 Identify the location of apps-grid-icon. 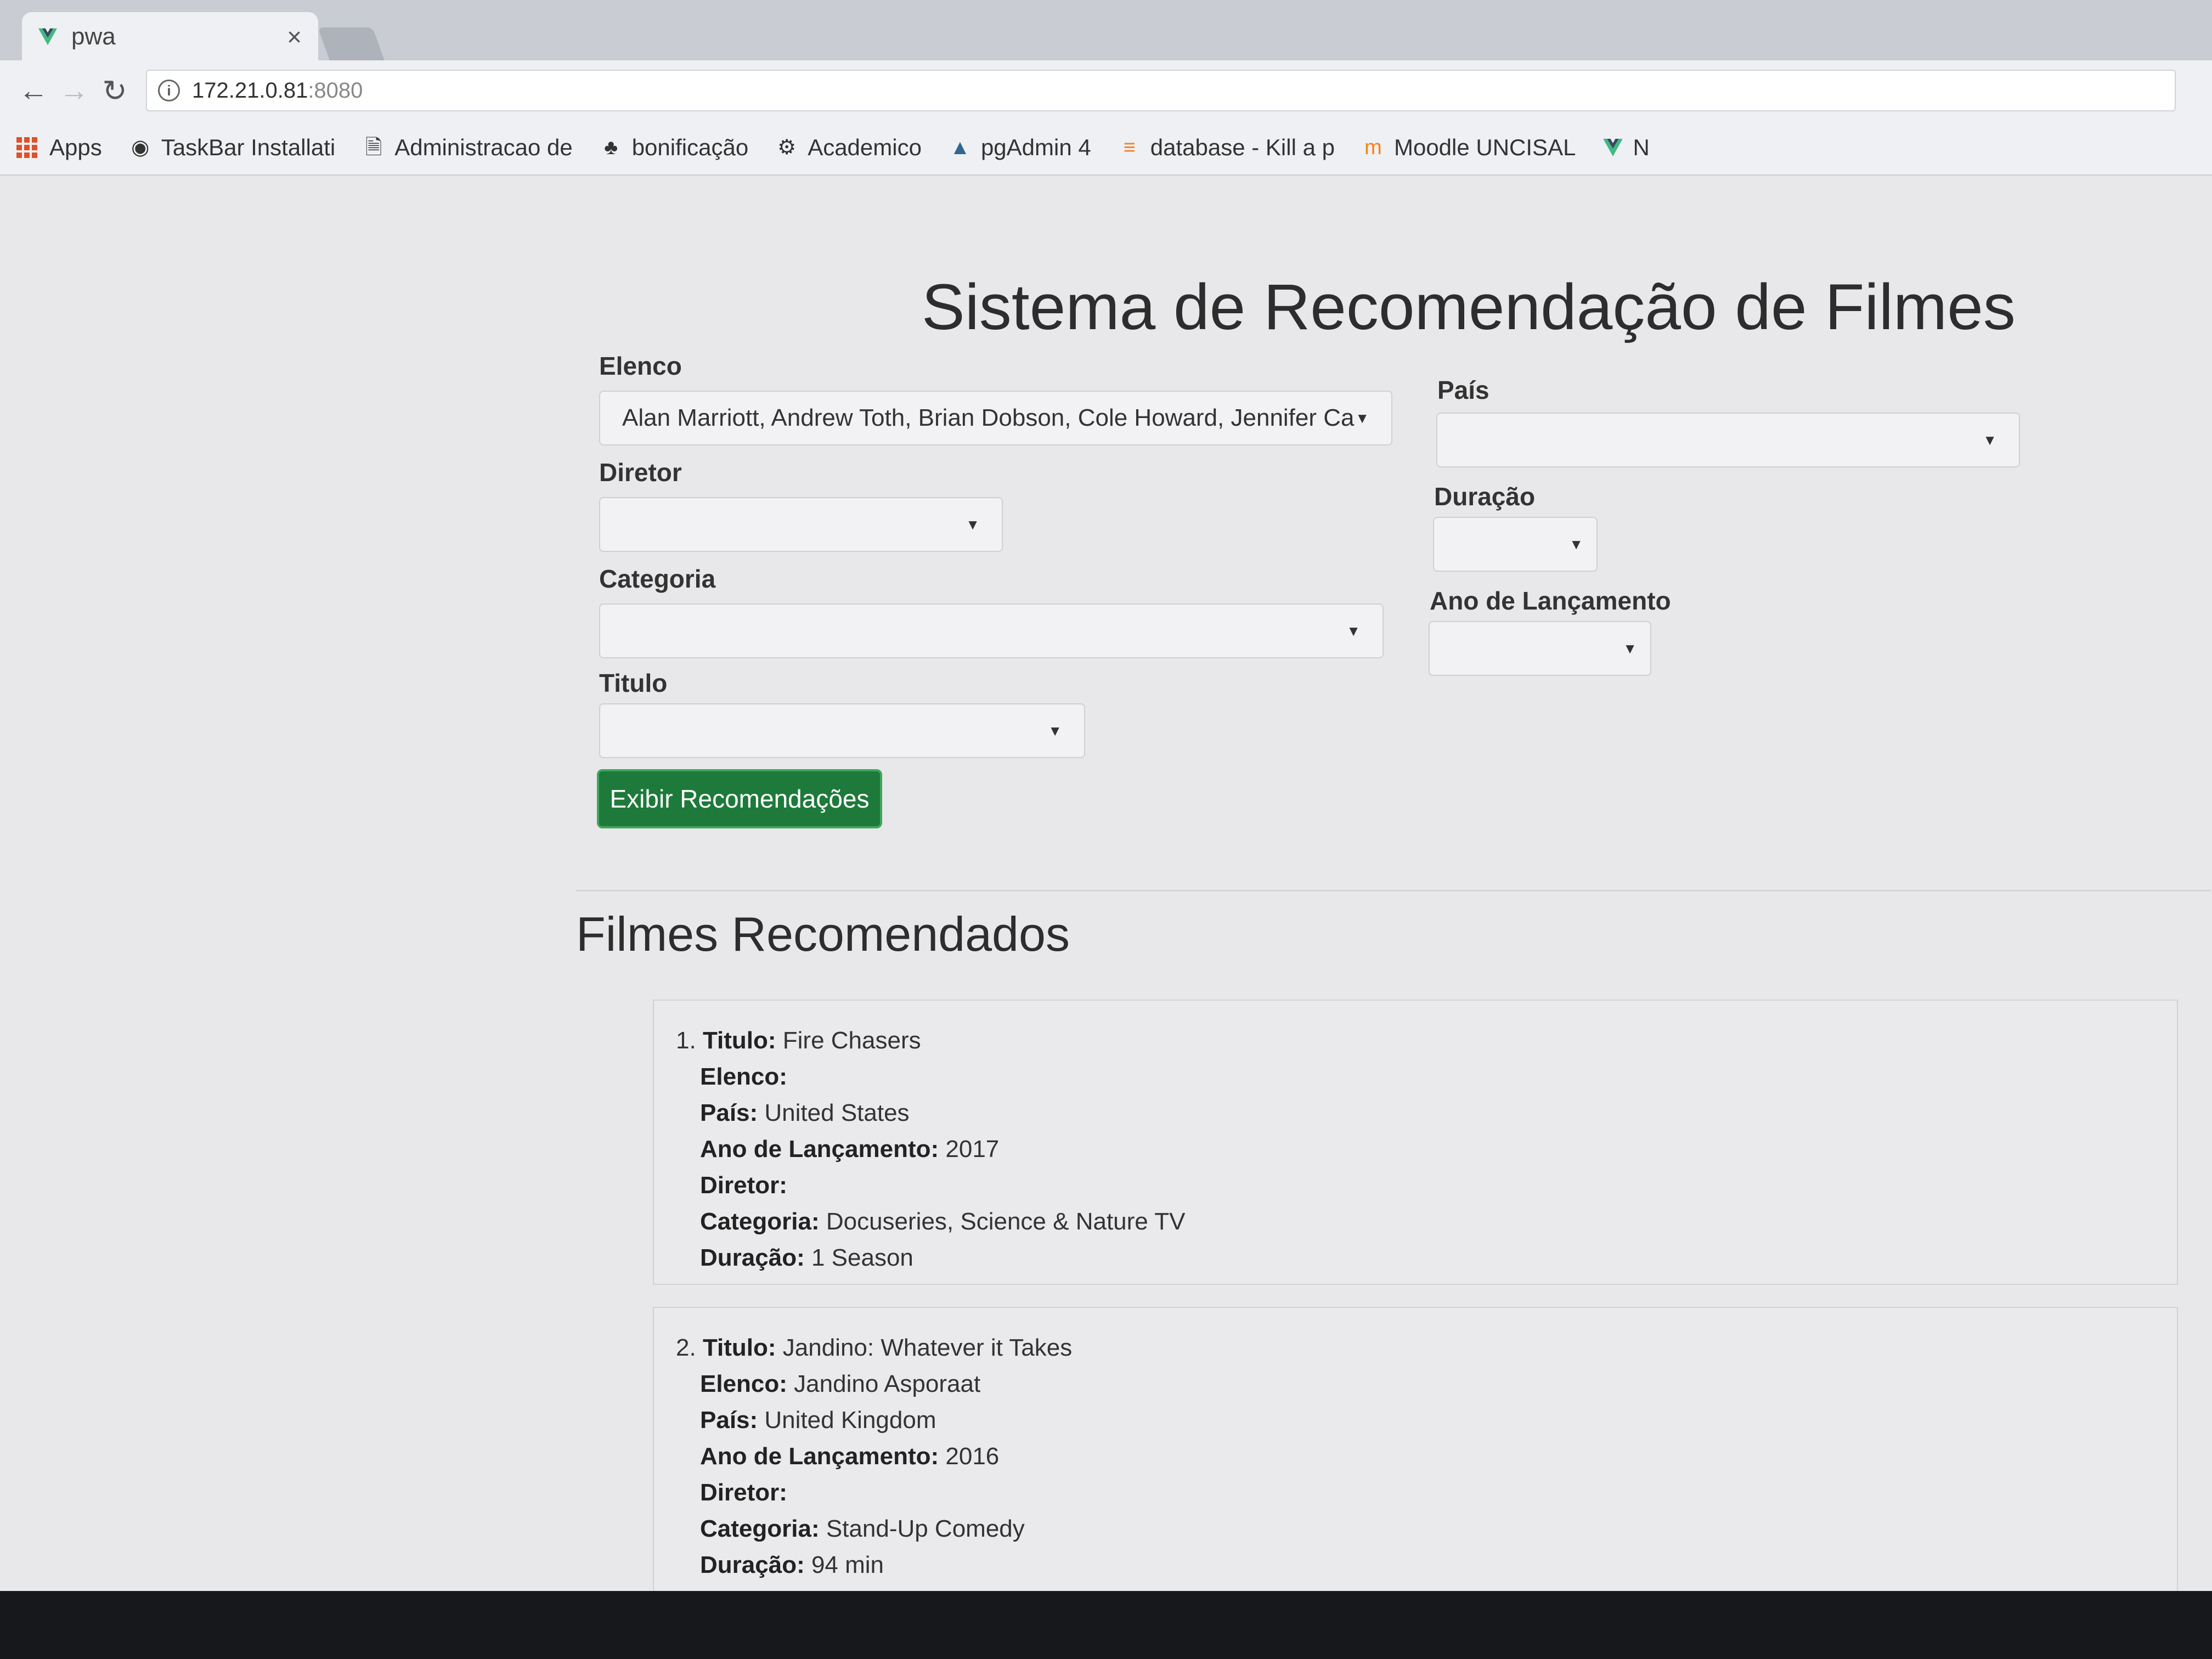
(27, 147).